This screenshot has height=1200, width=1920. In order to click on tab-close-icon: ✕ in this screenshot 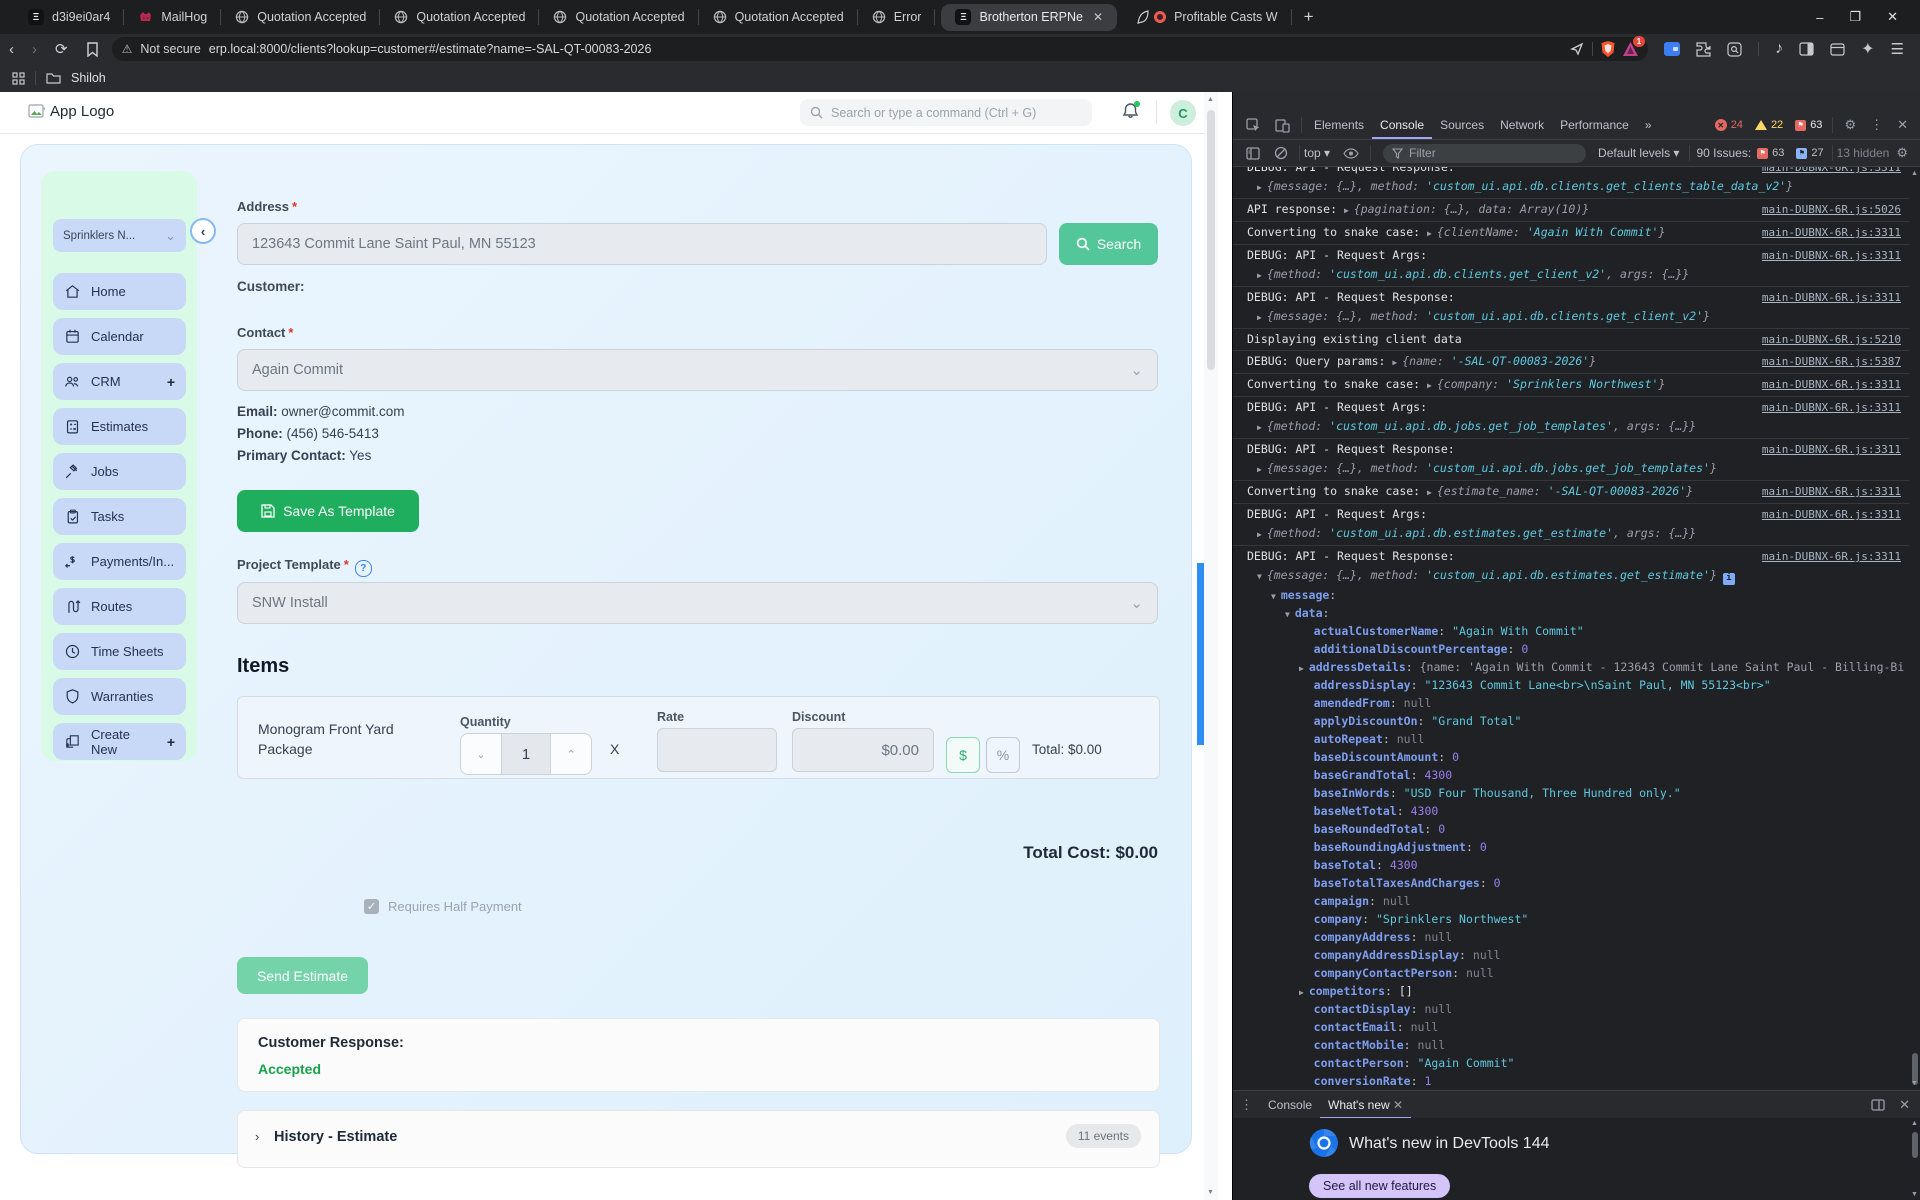, I will do `click(1098, 17)`.